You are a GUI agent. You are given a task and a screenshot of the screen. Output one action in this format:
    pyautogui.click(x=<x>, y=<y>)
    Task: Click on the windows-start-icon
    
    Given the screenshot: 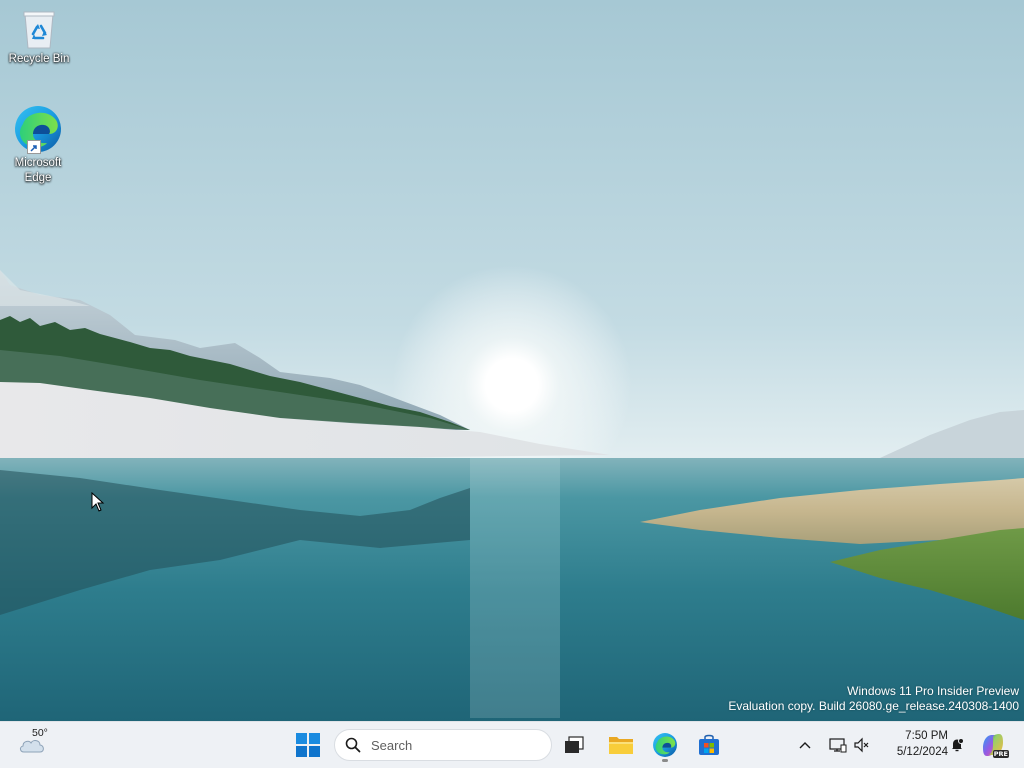 What is the action you would take?
    pyautogui.click(x=308, y=745)
    